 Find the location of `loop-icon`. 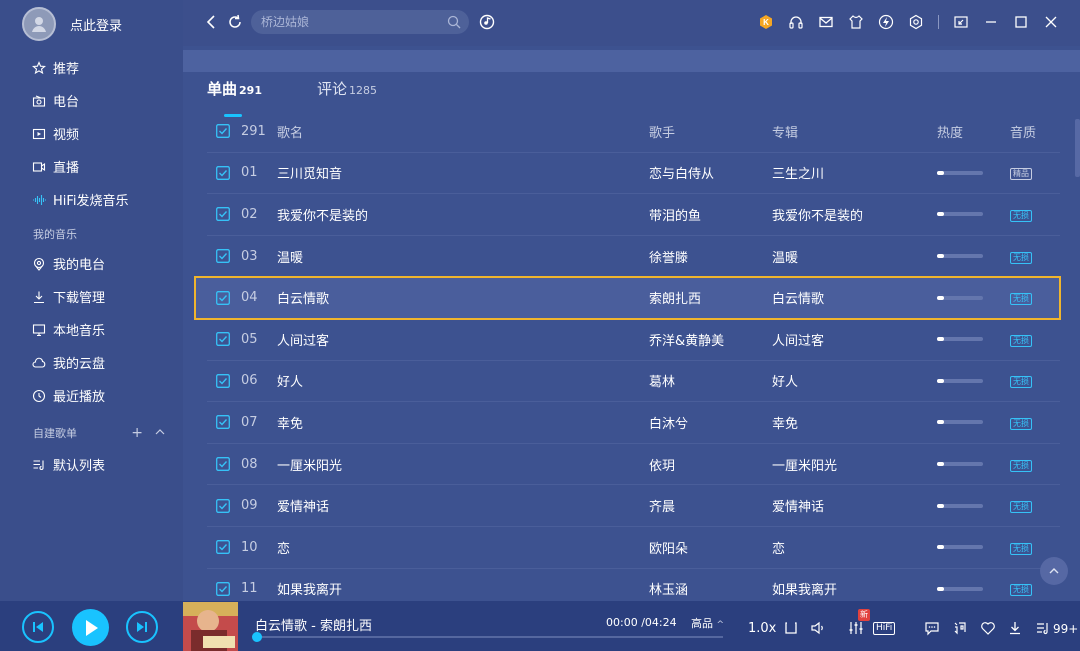

loop-icon is located at coordinates (791, 628).